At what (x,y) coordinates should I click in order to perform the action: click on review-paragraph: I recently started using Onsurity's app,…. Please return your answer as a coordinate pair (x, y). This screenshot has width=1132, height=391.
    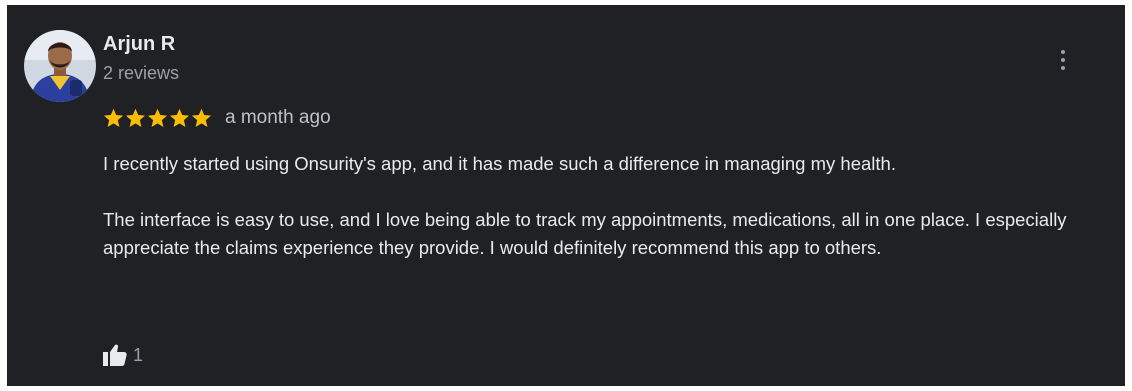
    Looking at the image, I should click on (499, 163).